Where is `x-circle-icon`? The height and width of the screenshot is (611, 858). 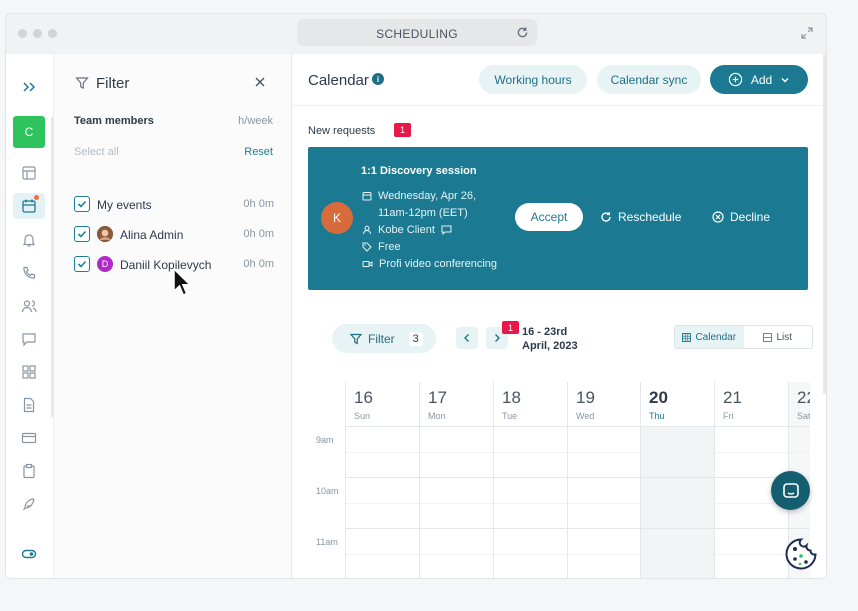
x-circle-icon is located at coordinates (718, 217).